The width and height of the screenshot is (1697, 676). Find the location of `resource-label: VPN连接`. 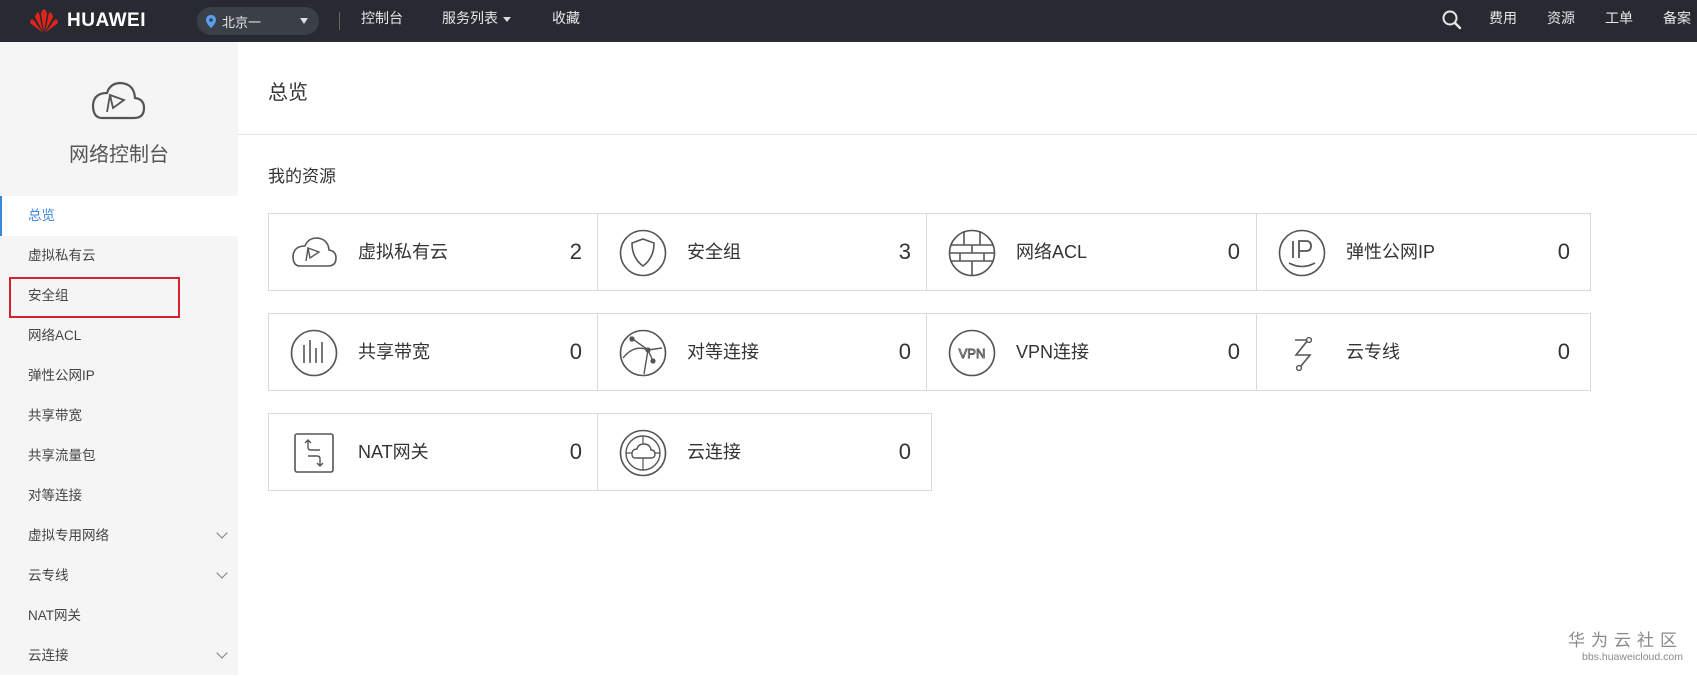

resource-label: VPN连接 is located at coordinates (1053, 352).